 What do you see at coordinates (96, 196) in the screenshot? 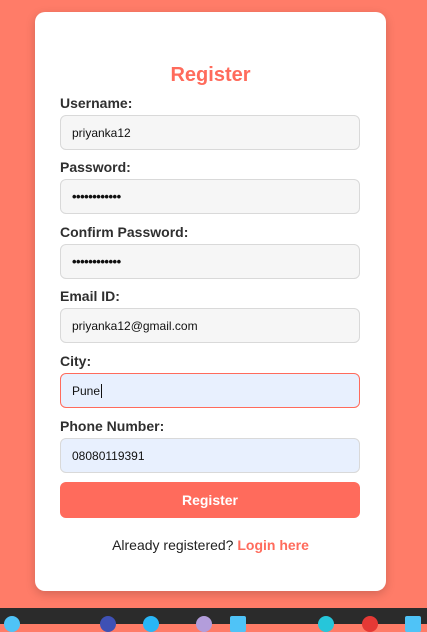
I see `password-value: ••••••••••••` at bounding box center [96, 196].